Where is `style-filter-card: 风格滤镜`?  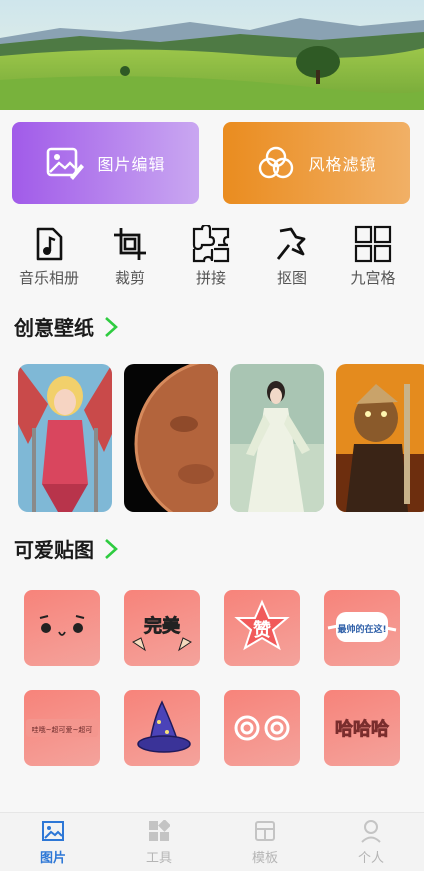
style-filter-card: 风格滤镜 is located at coordinates (316, 163).